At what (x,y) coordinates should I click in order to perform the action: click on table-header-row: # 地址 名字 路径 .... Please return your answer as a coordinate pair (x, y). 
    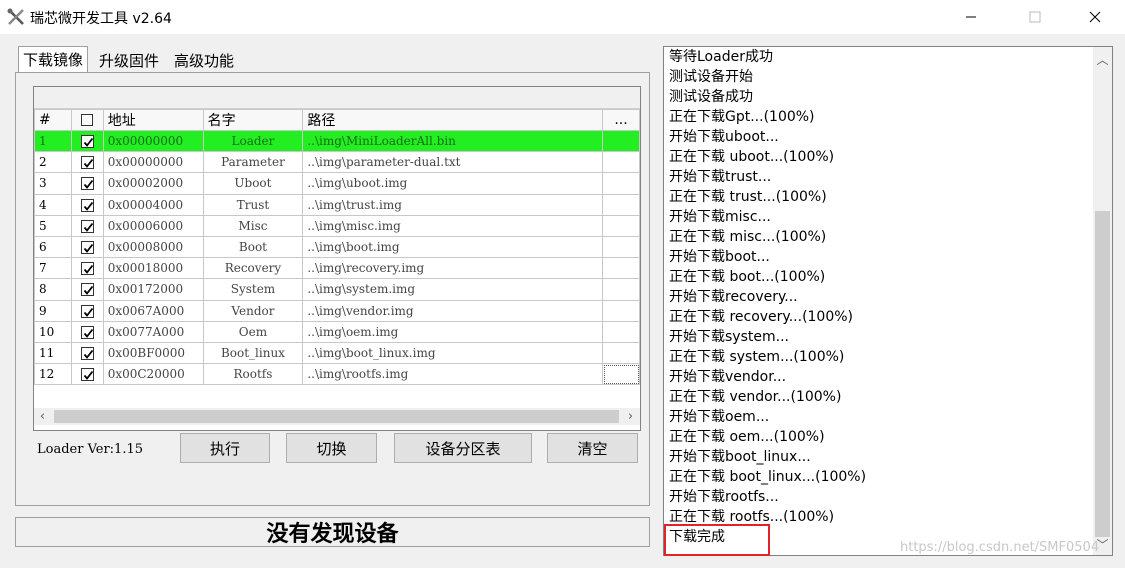
    Looking at the image, I should click on (337, 120).